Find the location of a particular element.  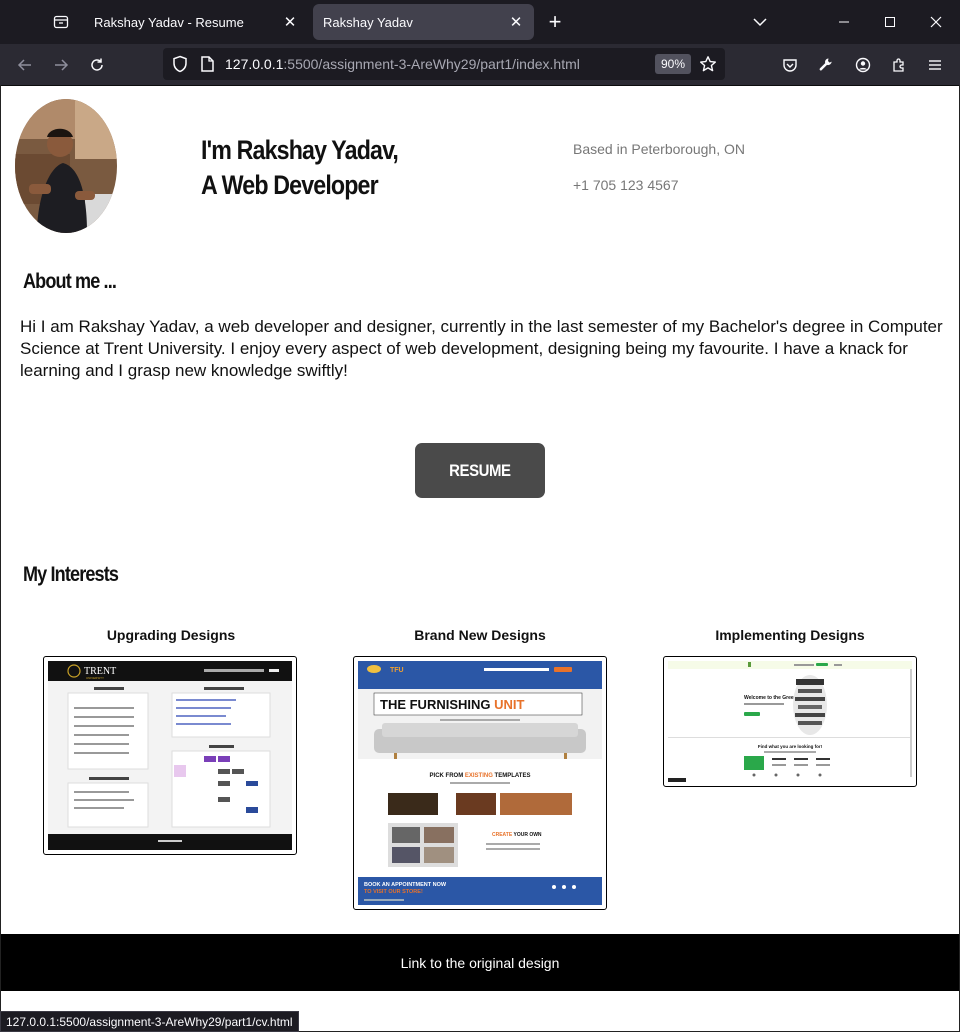

footer: Link to the original design is located at coordinates (480, 962).